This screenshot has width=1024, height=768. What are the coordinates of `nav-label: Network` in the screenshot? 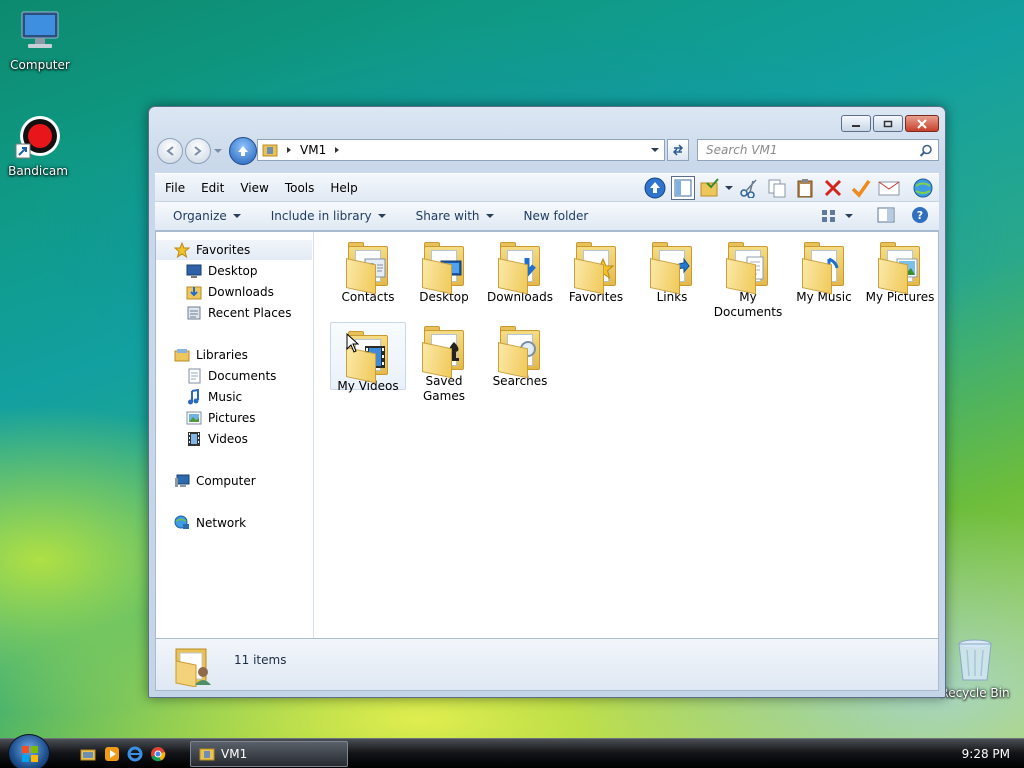 It's located at (221, 523).